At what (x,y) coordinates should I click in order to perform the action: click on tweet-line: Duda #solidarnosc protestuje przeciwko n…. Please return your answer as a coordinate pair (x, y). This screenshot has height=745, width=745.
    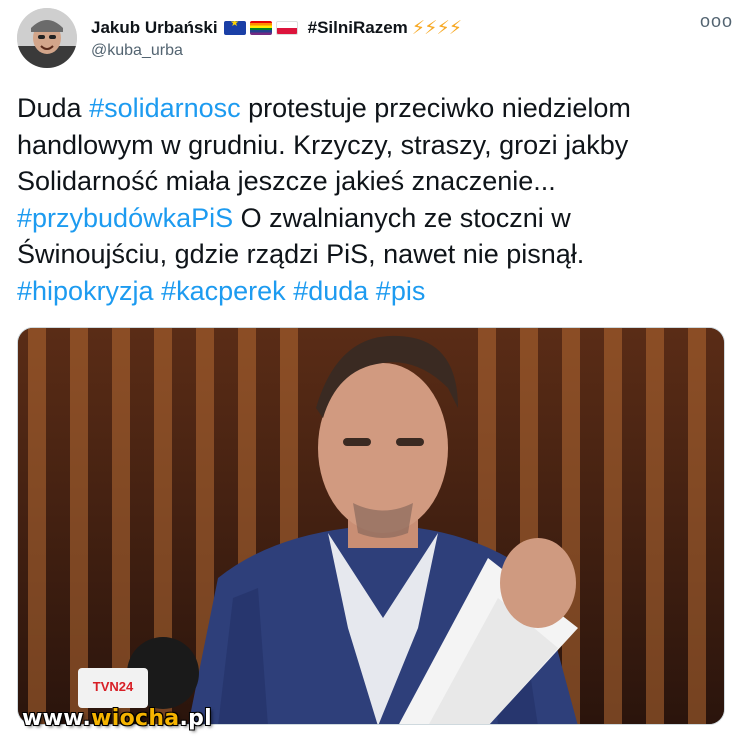
    Looking at the image, I should click on (372, 108).